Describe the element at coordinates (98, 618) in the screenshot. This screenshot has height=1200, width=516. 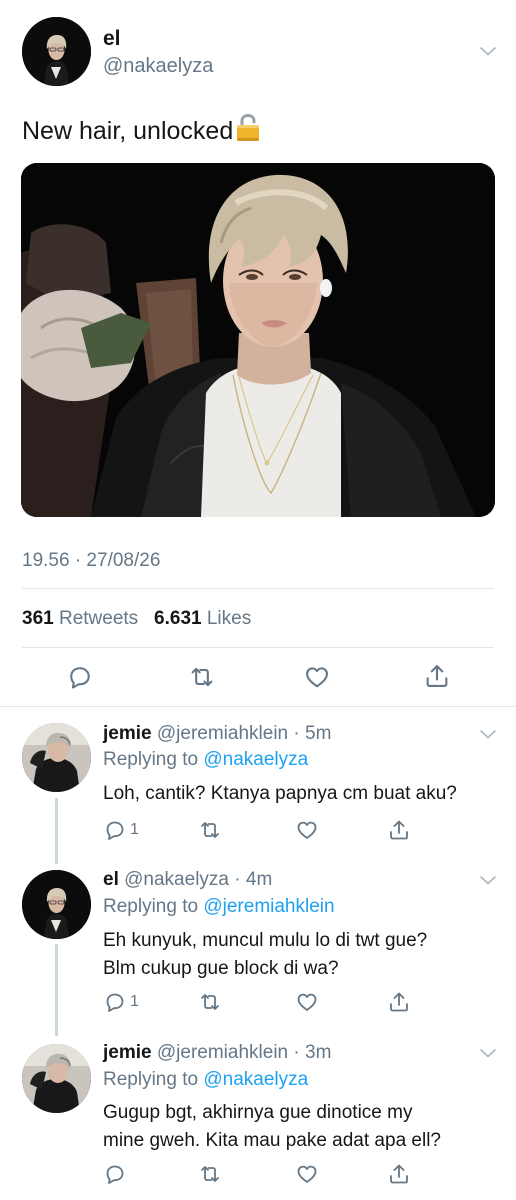
I see `retweets-label: Retweets` at that location.